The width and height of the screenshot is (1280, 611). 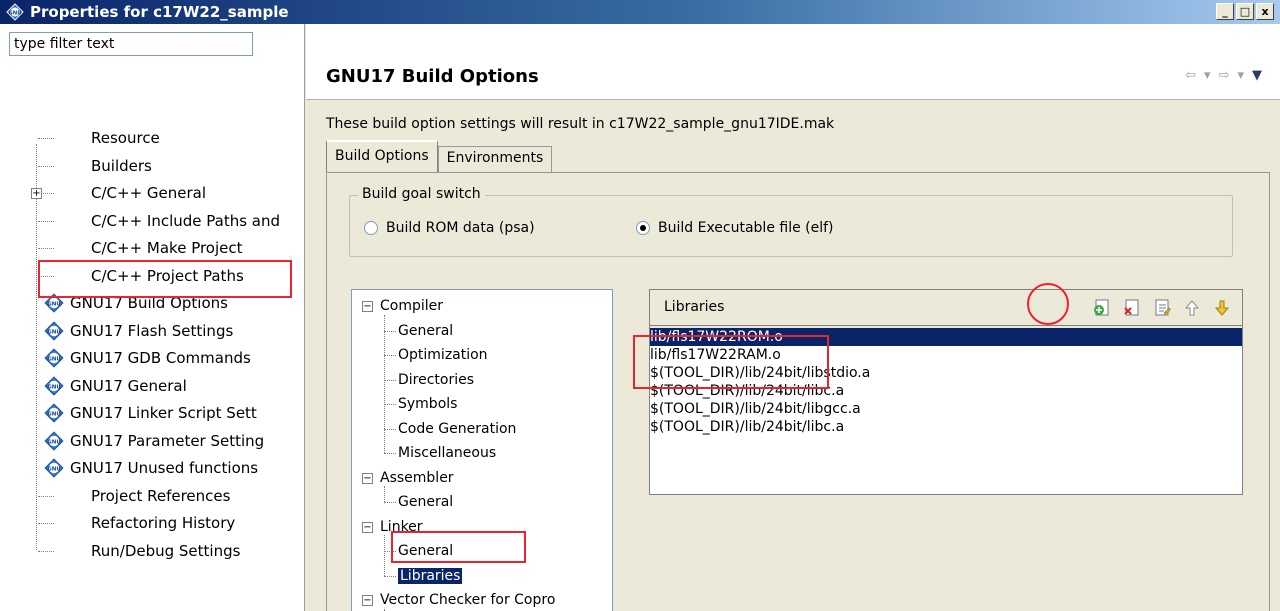 What do you see at coordinates (1102, 308) in the screenshot?
I see `add-icon` at bounding box center [1102, 308].